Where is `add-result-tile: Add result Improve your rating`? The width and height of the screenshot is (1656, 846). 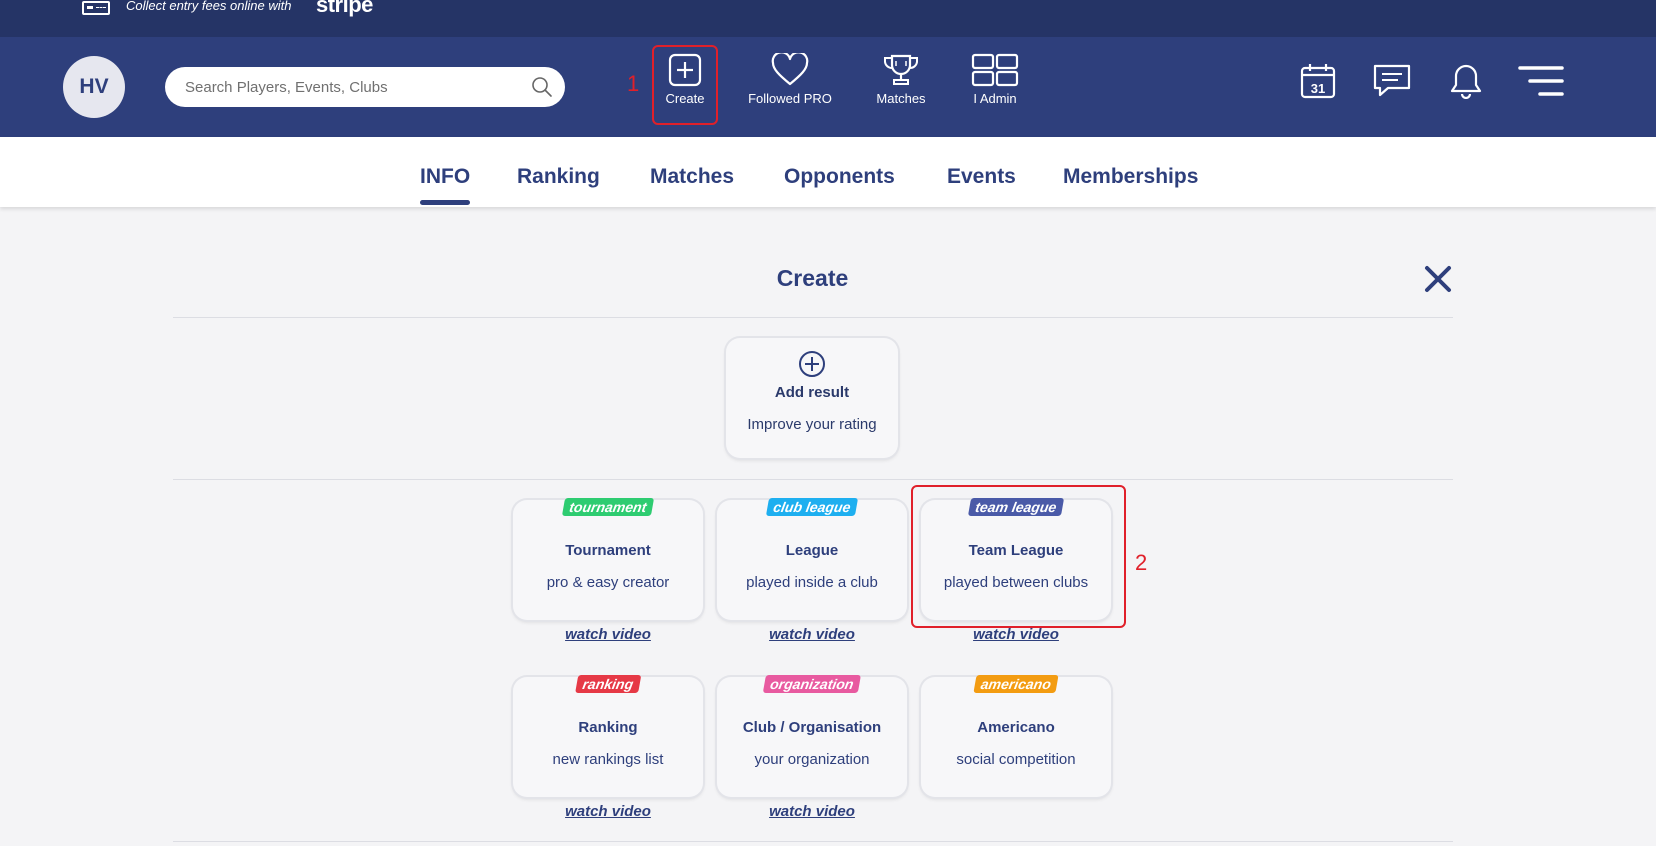
add-result-tile: Add result Improve your rating is located at coordinates (812, 398).